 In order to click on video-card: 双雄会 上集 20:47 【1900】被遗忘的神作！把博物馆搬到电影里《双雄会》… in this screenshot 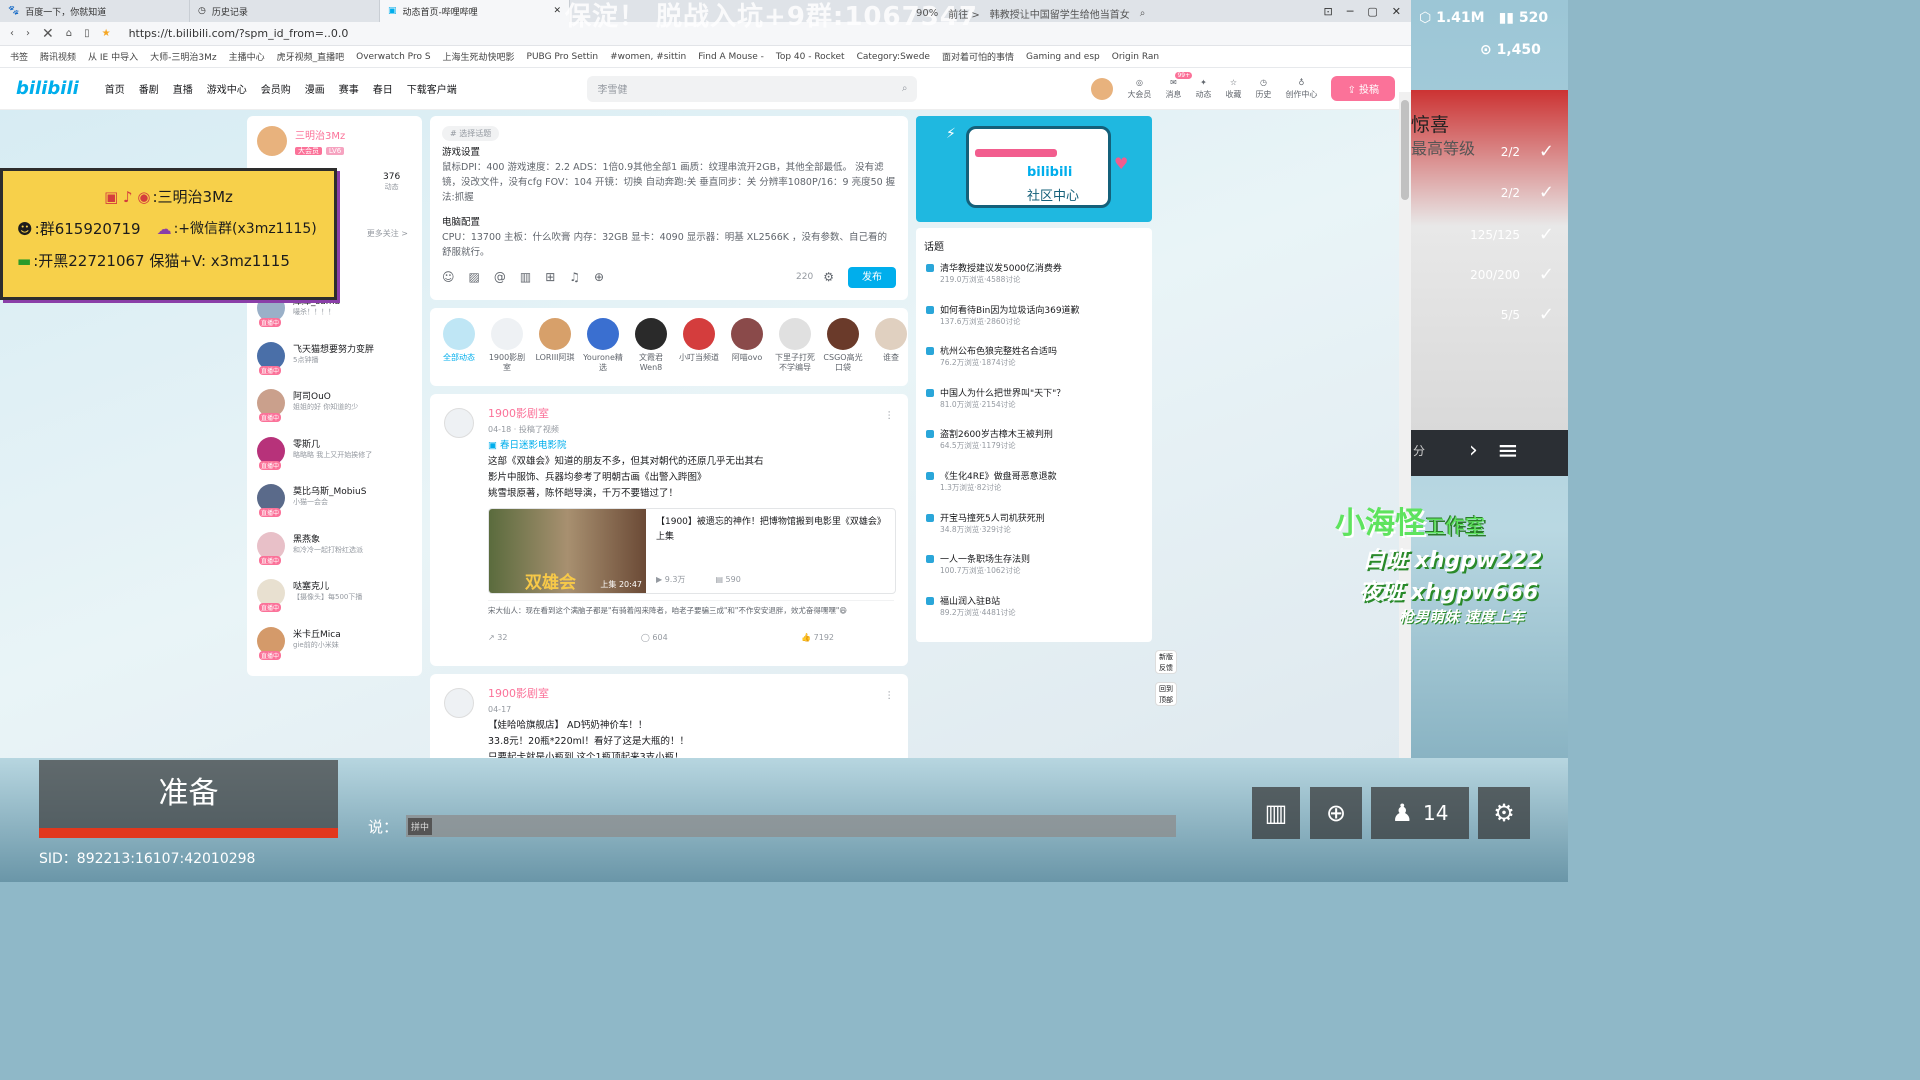, I will do `click(692, 551)`.